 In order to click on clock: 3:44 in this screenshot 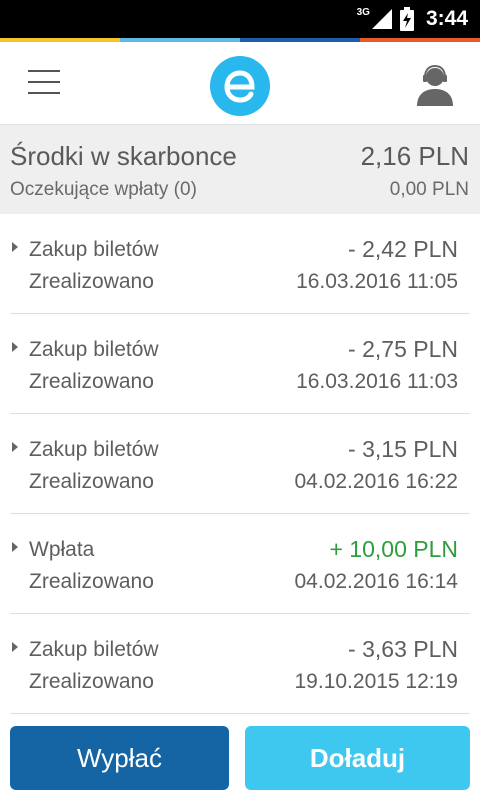, I will do `click(446, 18)`.